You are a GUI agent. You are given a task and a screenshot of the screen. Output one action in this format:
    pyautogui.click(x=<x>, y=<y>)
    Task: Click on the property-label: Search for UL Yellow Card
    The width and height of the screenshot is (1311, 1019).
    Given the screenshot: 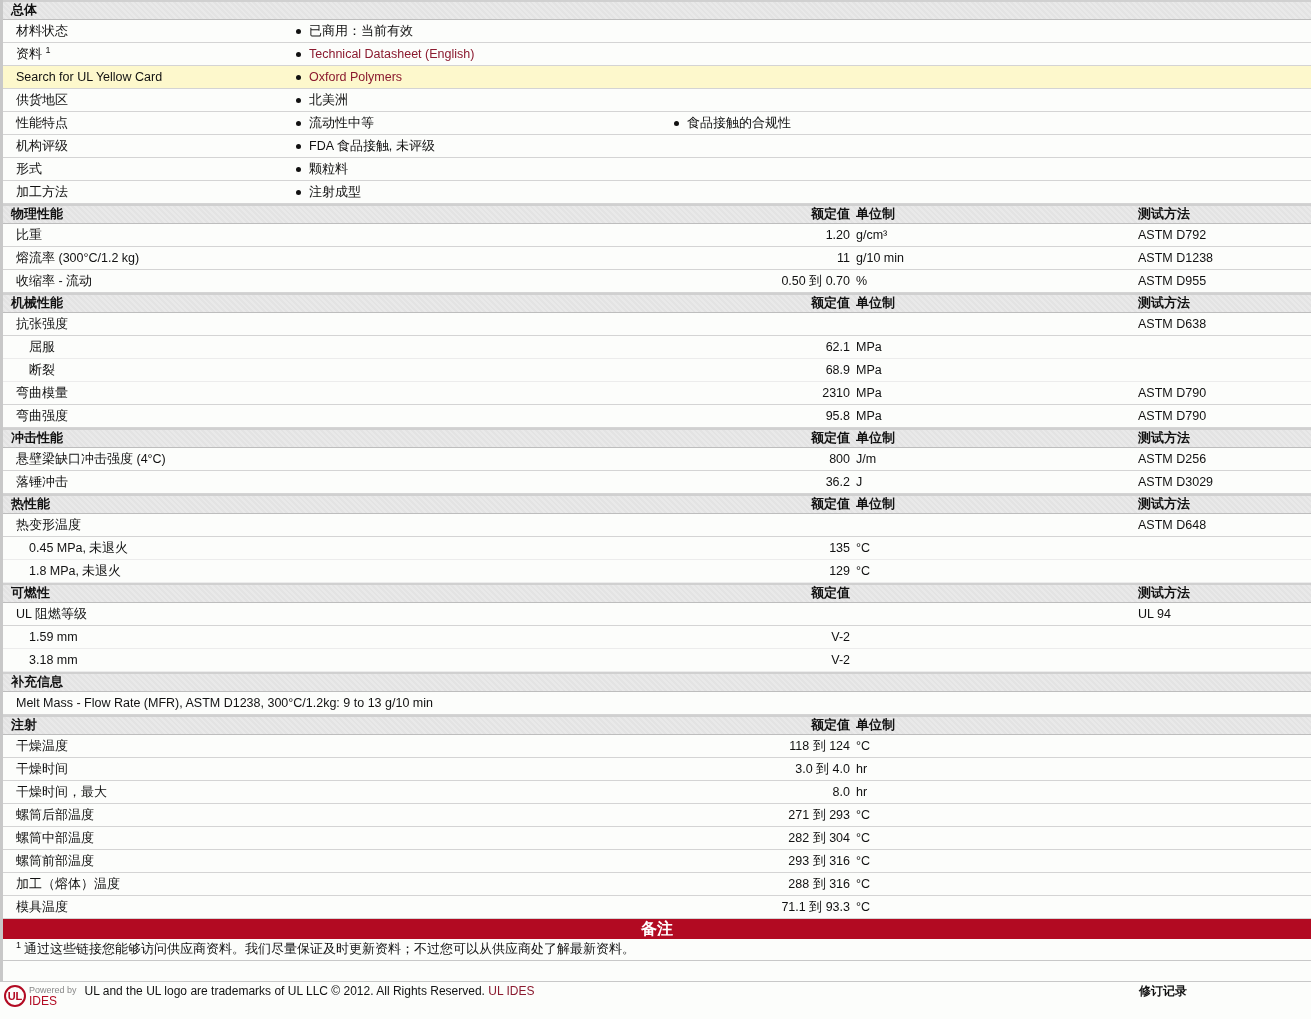 What is the action you would take?
    pyautogui.click(x=89, y=77)
    